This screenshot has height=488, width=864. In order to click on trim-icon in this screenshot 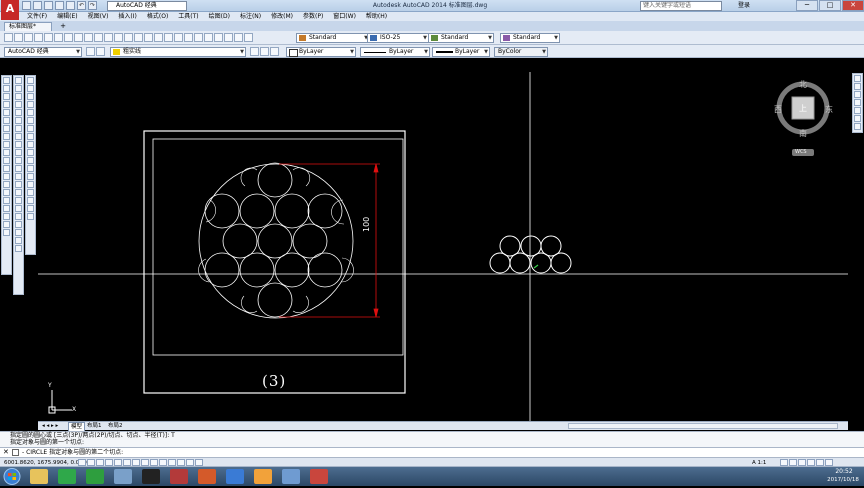, I will do `click(18, 152)`.